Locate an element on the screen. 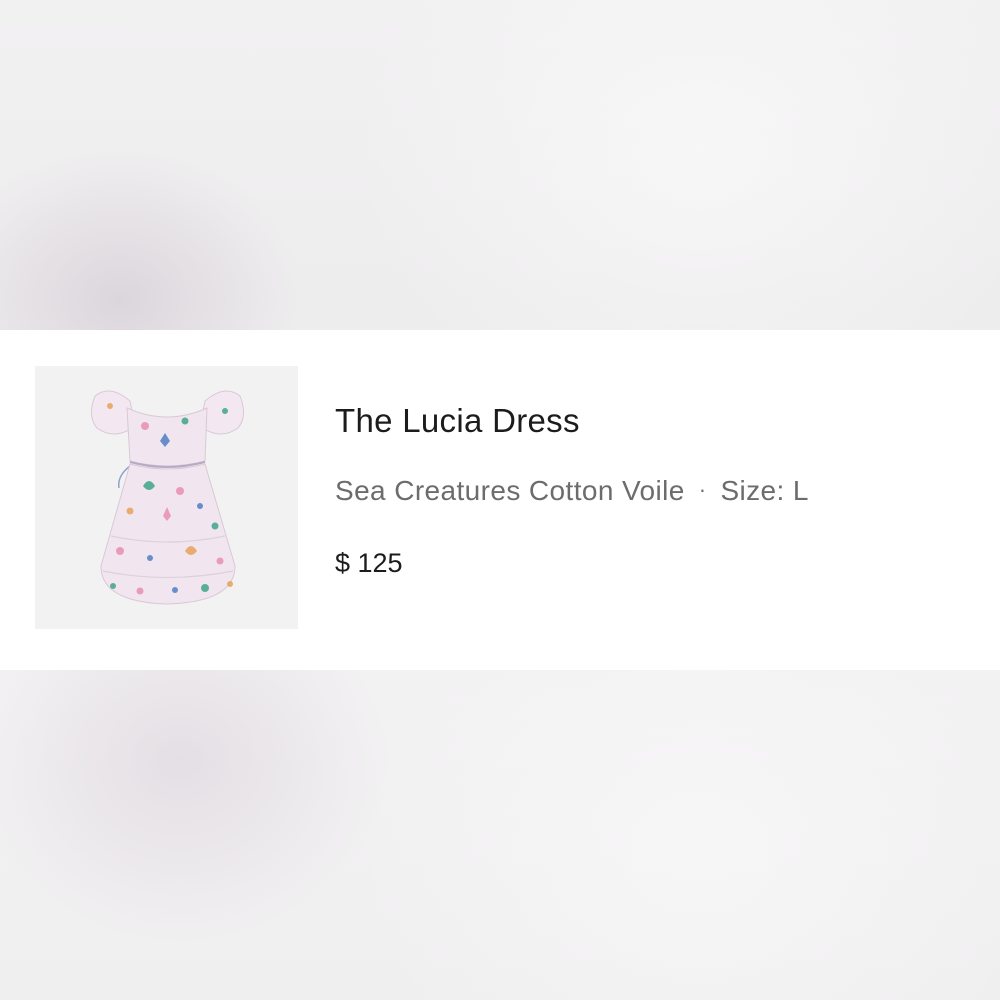  size-label: Size: L is located at coordinates (764, 490).